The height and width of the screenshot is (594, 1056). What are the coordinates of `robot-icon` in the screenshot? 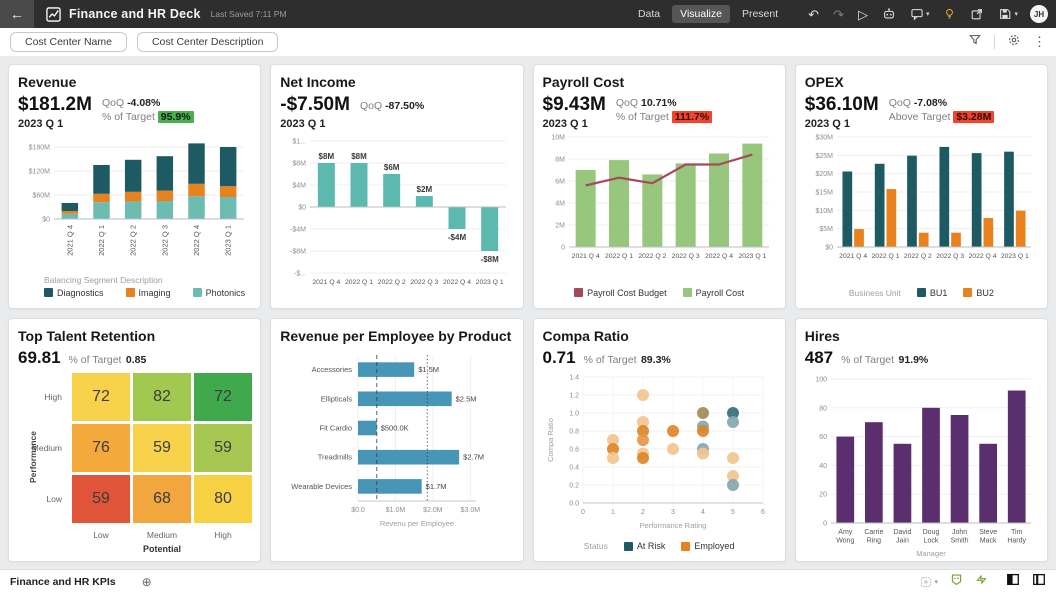 It's located at (889, 13).